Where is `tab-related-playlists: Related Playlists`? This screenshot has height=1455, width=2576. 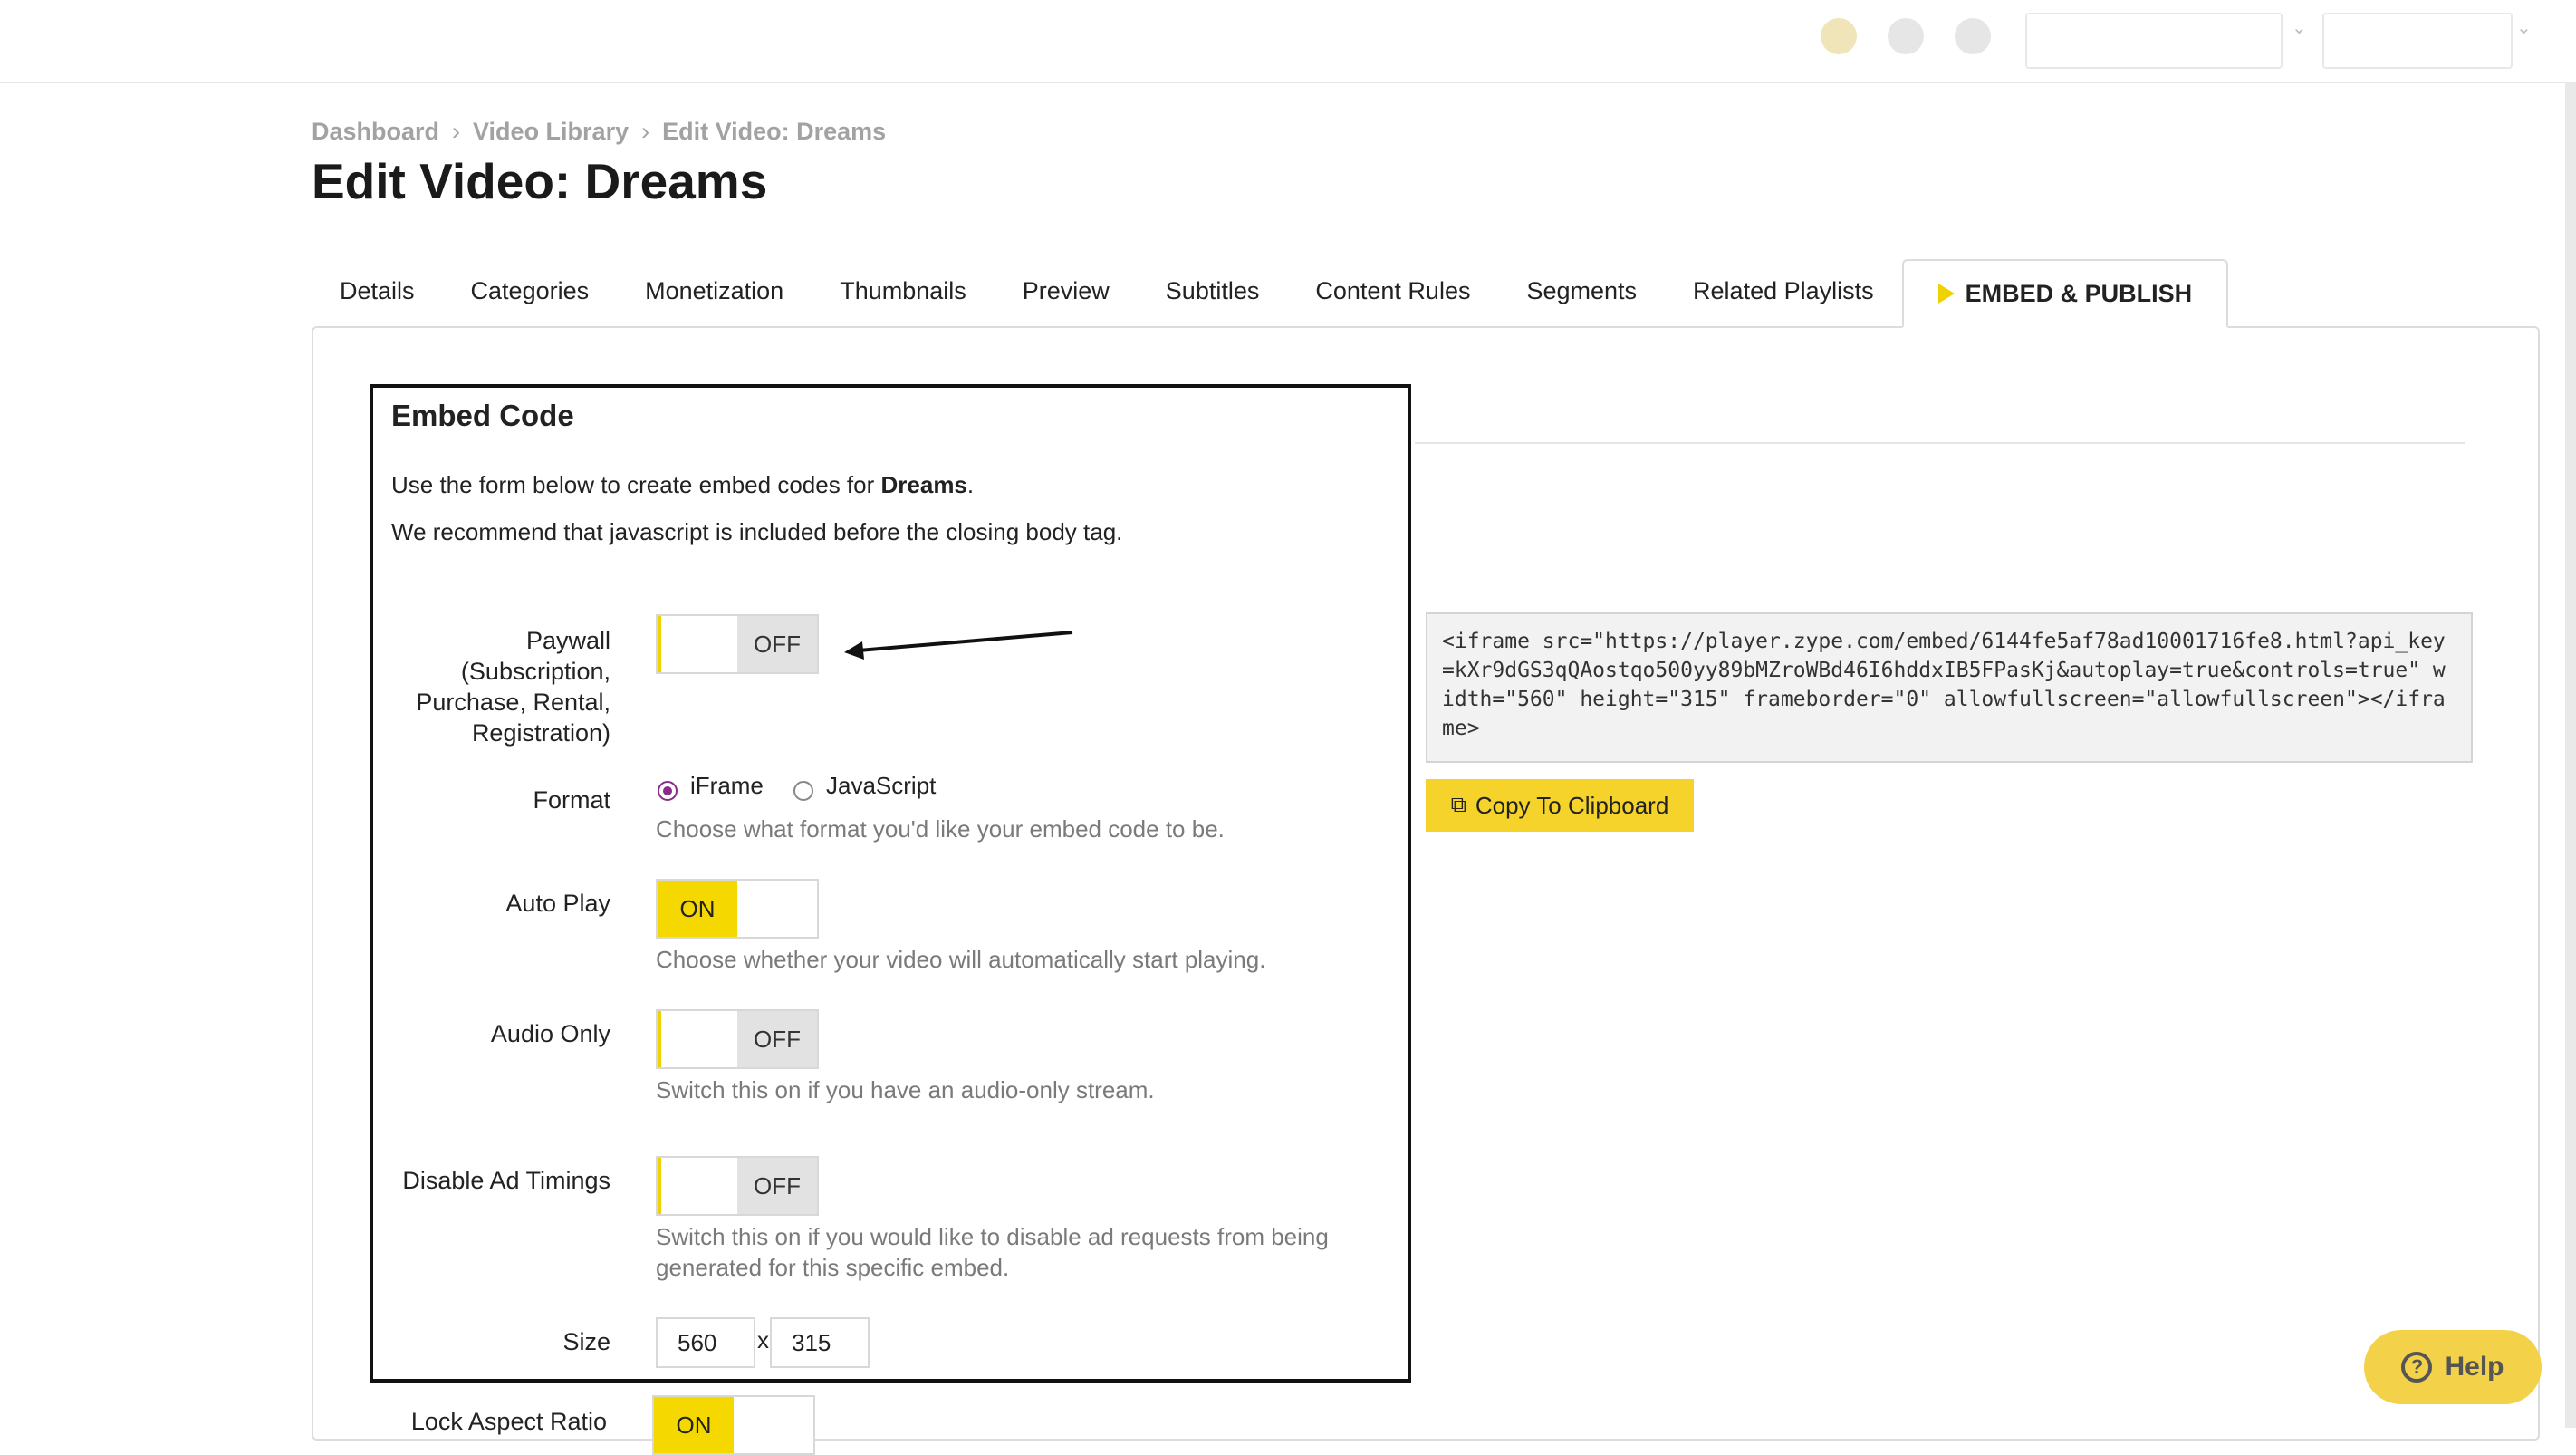
tab-related-playlists: Related Playlists is located at coordinates (1783, 293).